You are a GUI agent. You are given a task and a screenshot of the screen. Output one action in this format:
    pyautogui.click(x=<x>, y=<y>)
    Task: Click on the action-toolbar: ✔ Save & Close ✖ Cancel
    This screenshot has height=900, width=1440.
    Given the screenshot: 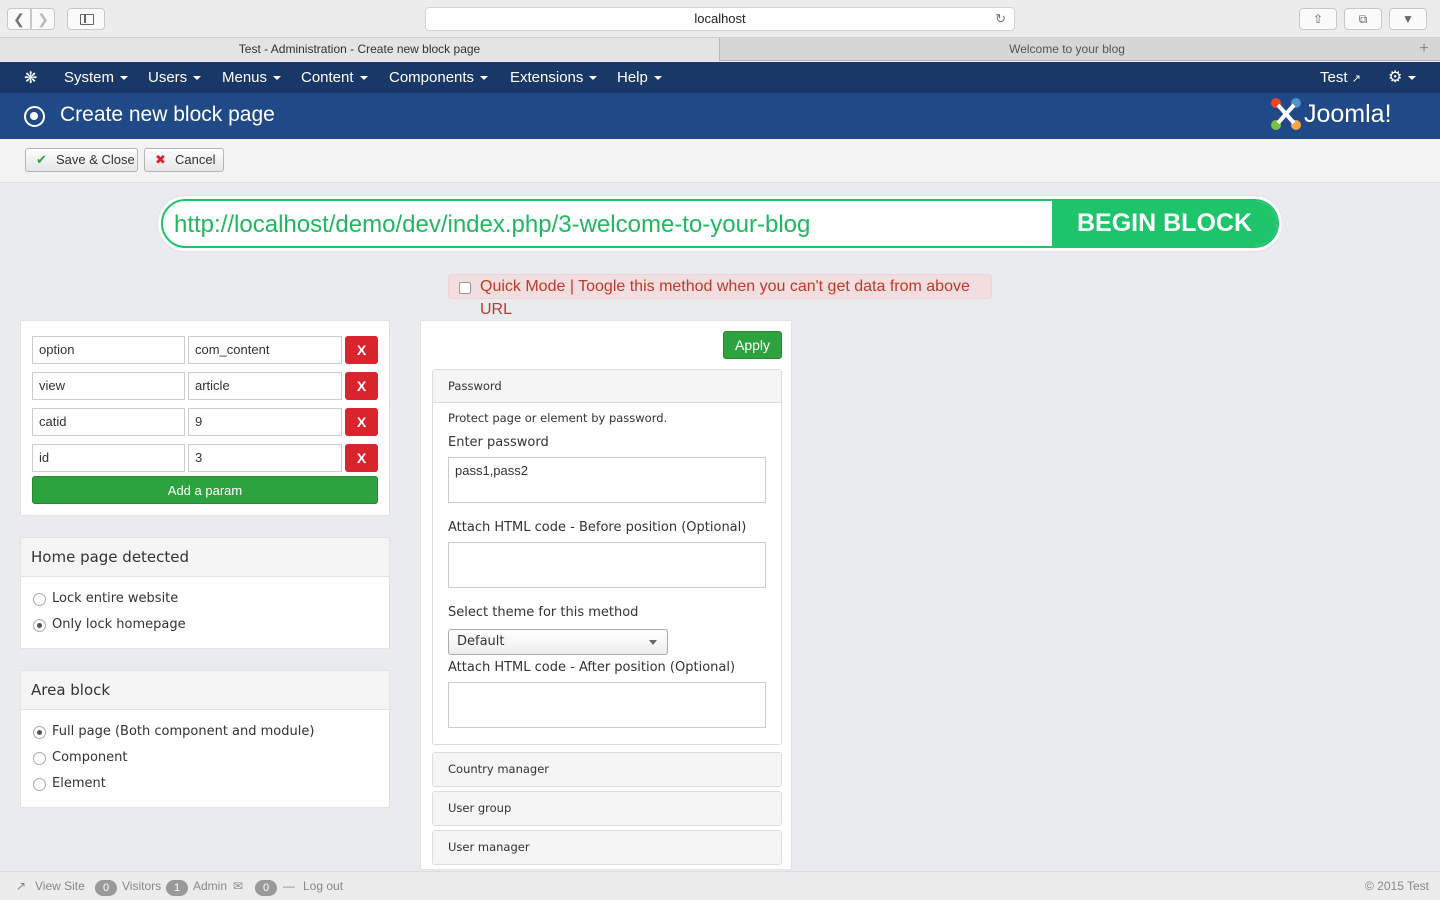 What is the action you would take?
    pyautogui.click(x=720, y=161)
    